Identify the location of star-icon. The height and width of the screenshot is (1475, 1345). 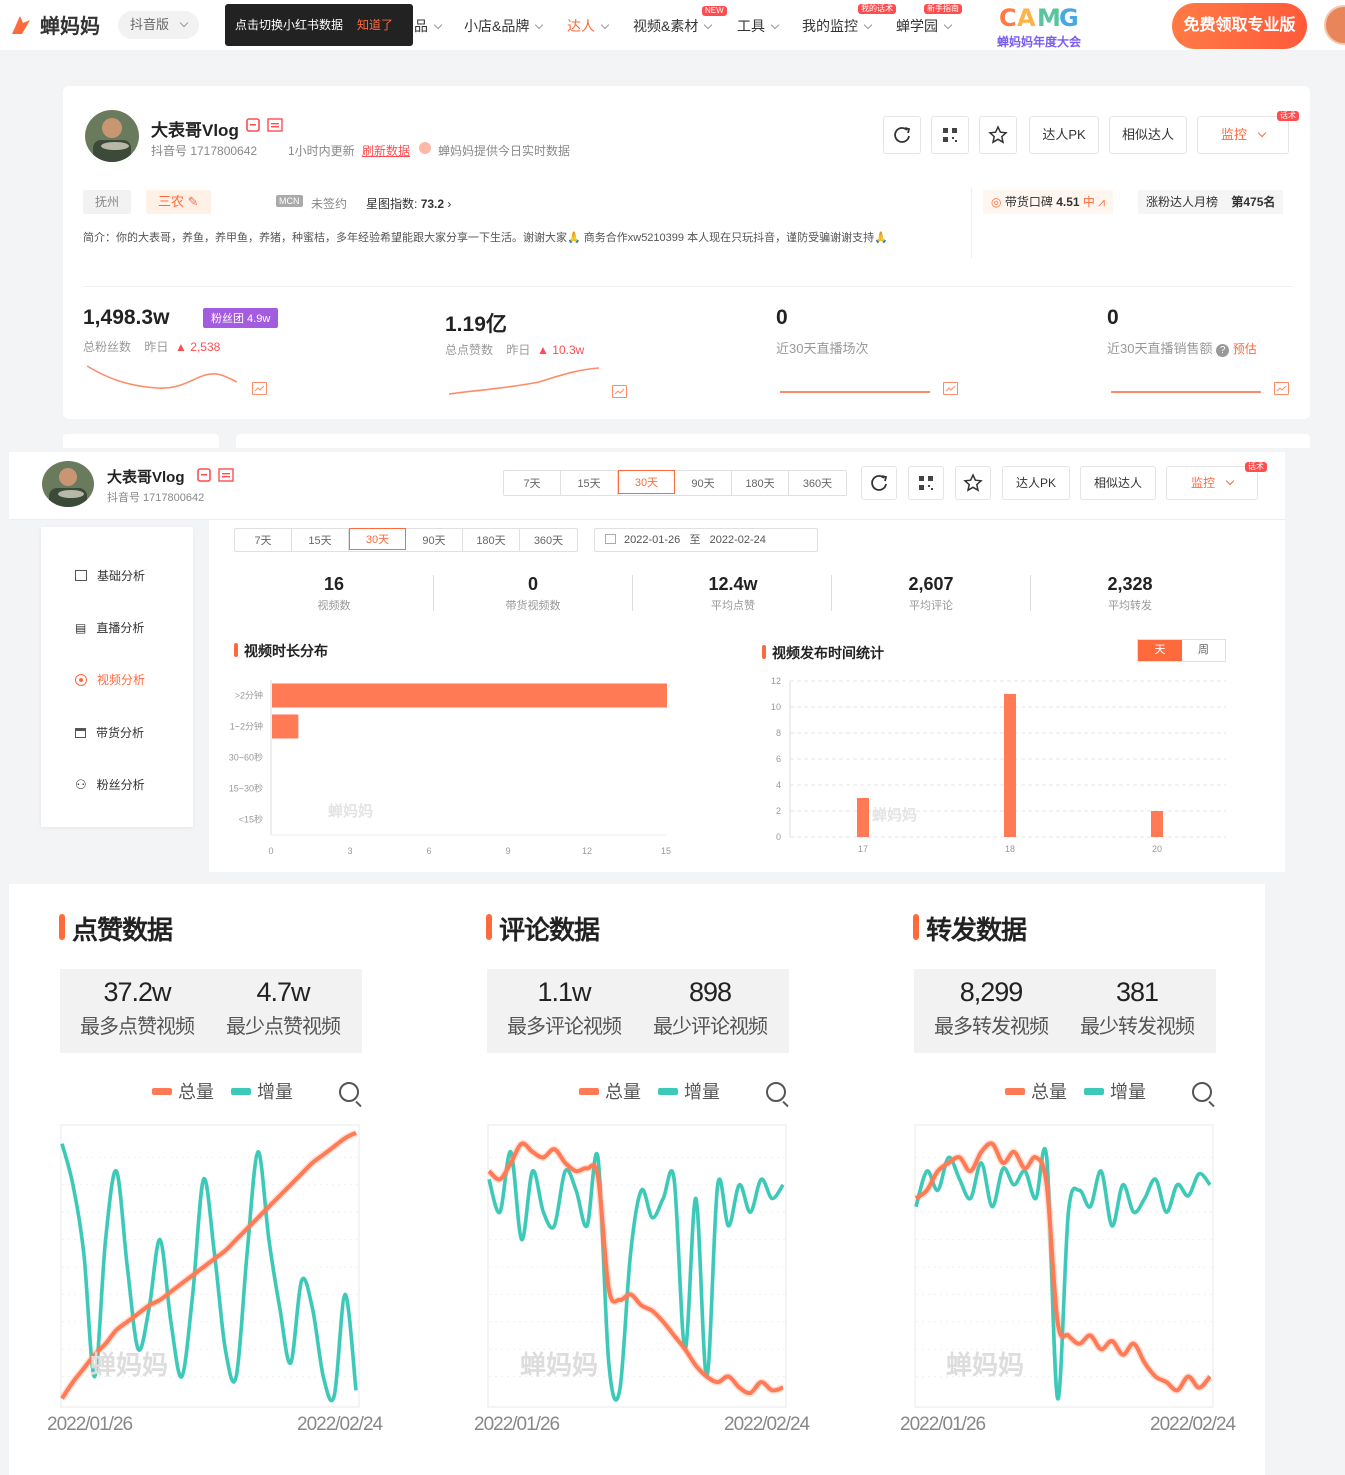
(998, 134).